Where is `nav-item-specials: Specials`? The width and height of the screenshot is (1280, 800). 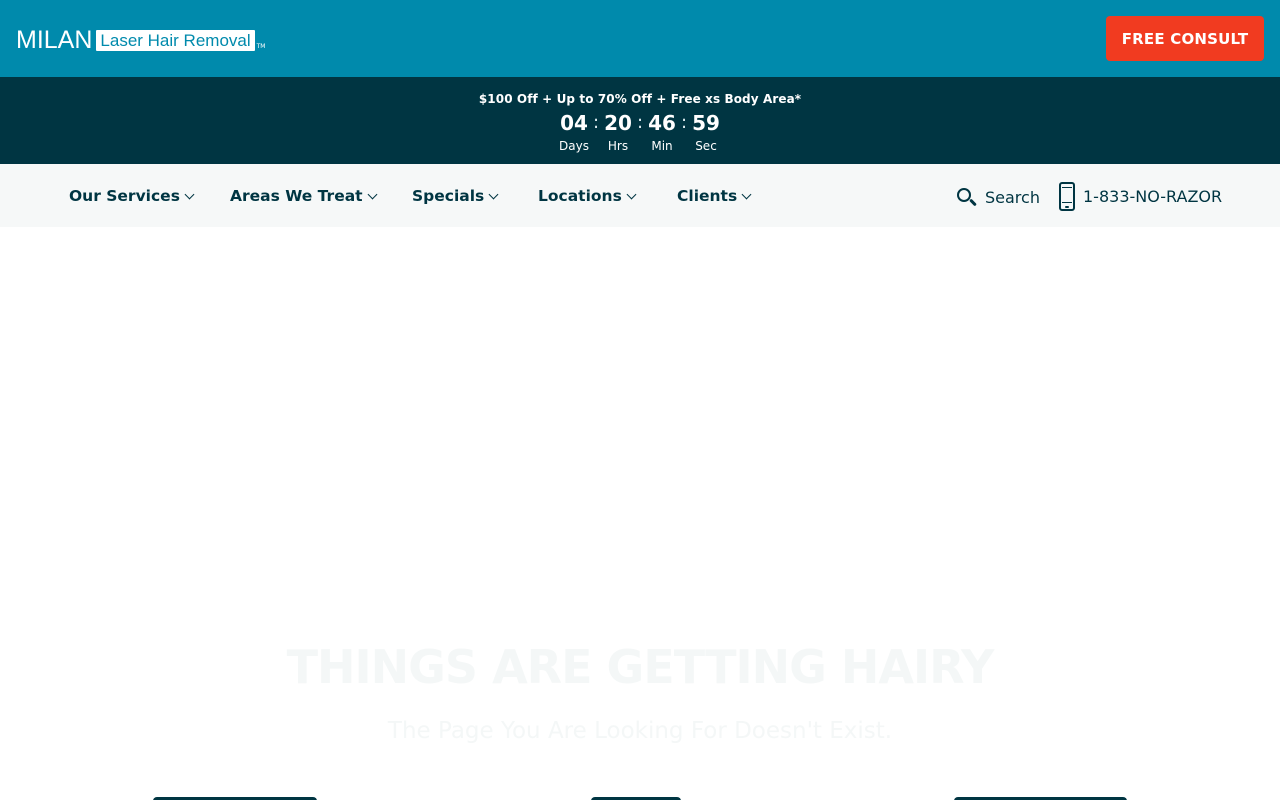 nav-item-specials: Specials is located at coordinates (455, 196).